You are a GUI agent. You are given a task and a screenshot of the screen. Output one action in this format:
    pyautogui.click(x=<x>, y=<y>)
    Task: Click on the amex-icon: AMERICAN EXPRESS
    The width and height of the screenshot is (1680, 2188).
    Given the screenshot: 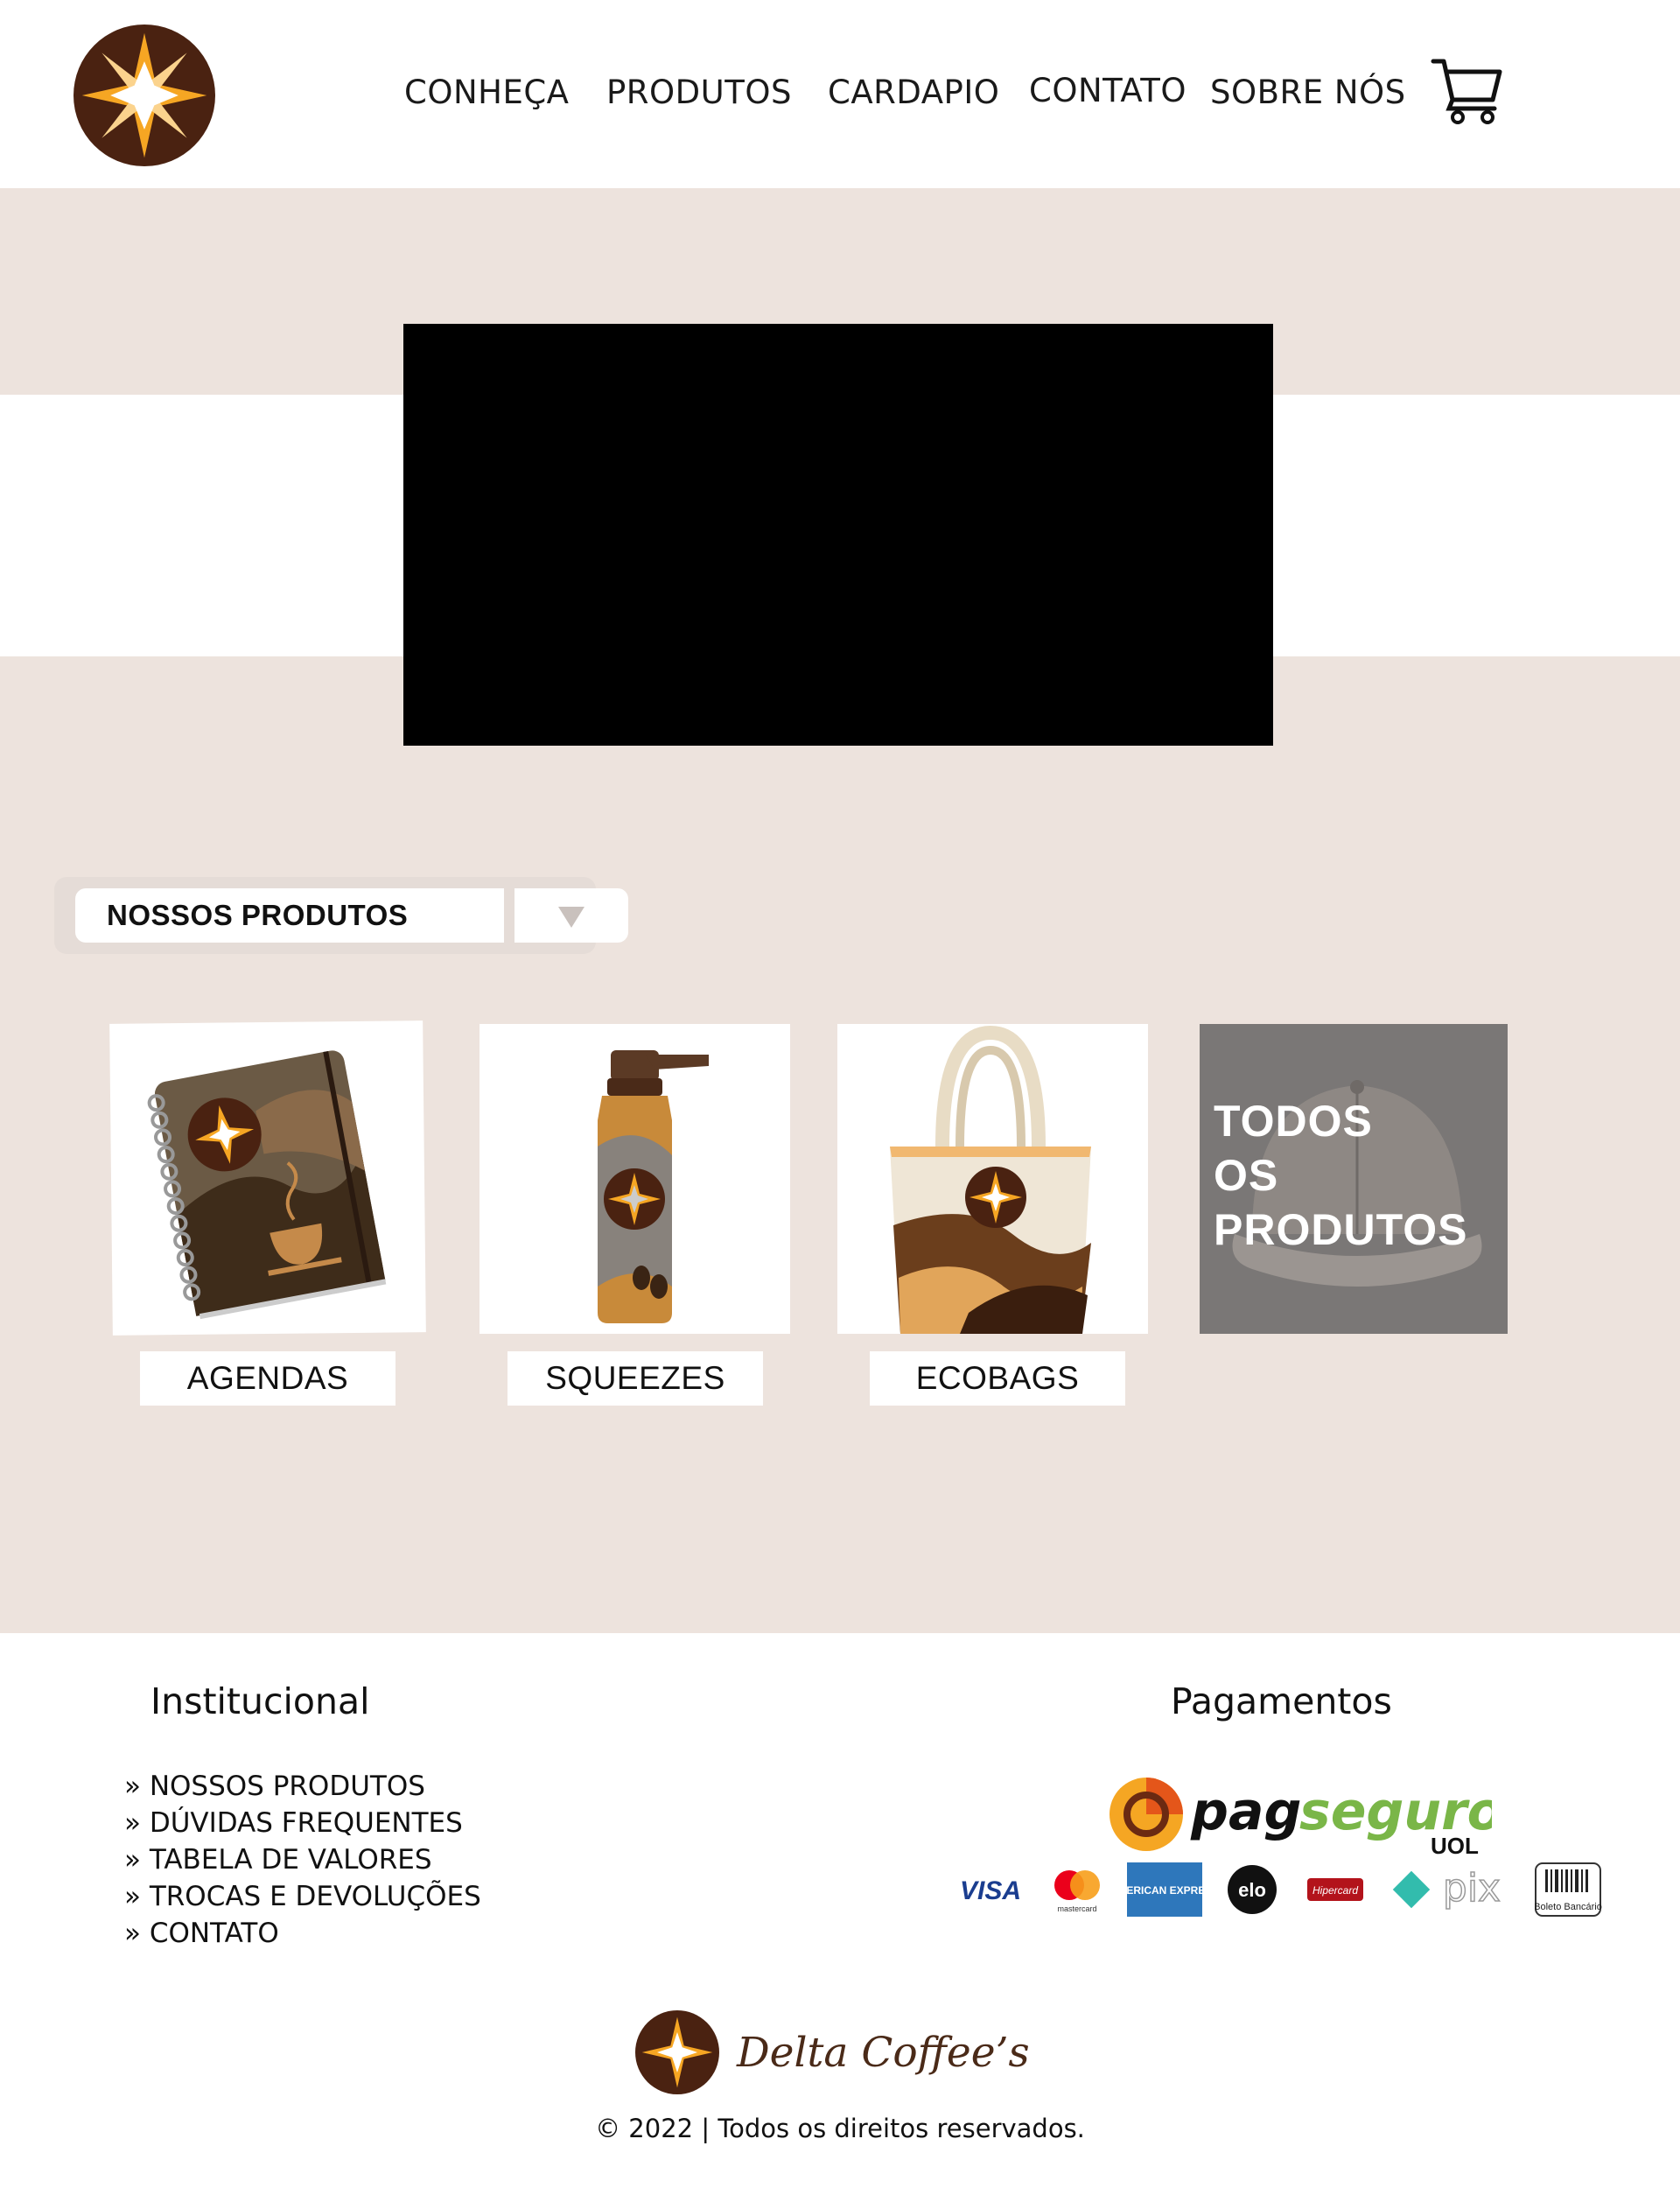 What is the action you would take?
    pyautogui.click(x=1164, y=1890)
    